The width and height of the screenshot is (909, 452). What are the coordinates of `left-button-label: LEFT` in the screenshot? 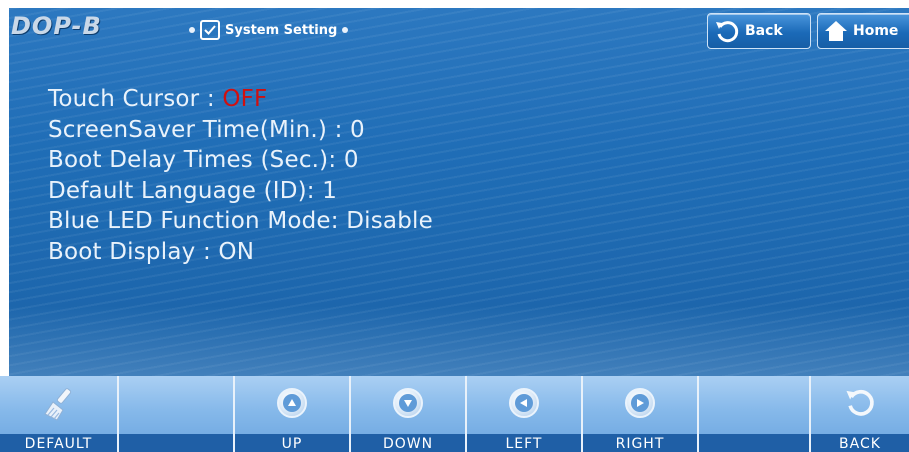 It's located at (524, 444).